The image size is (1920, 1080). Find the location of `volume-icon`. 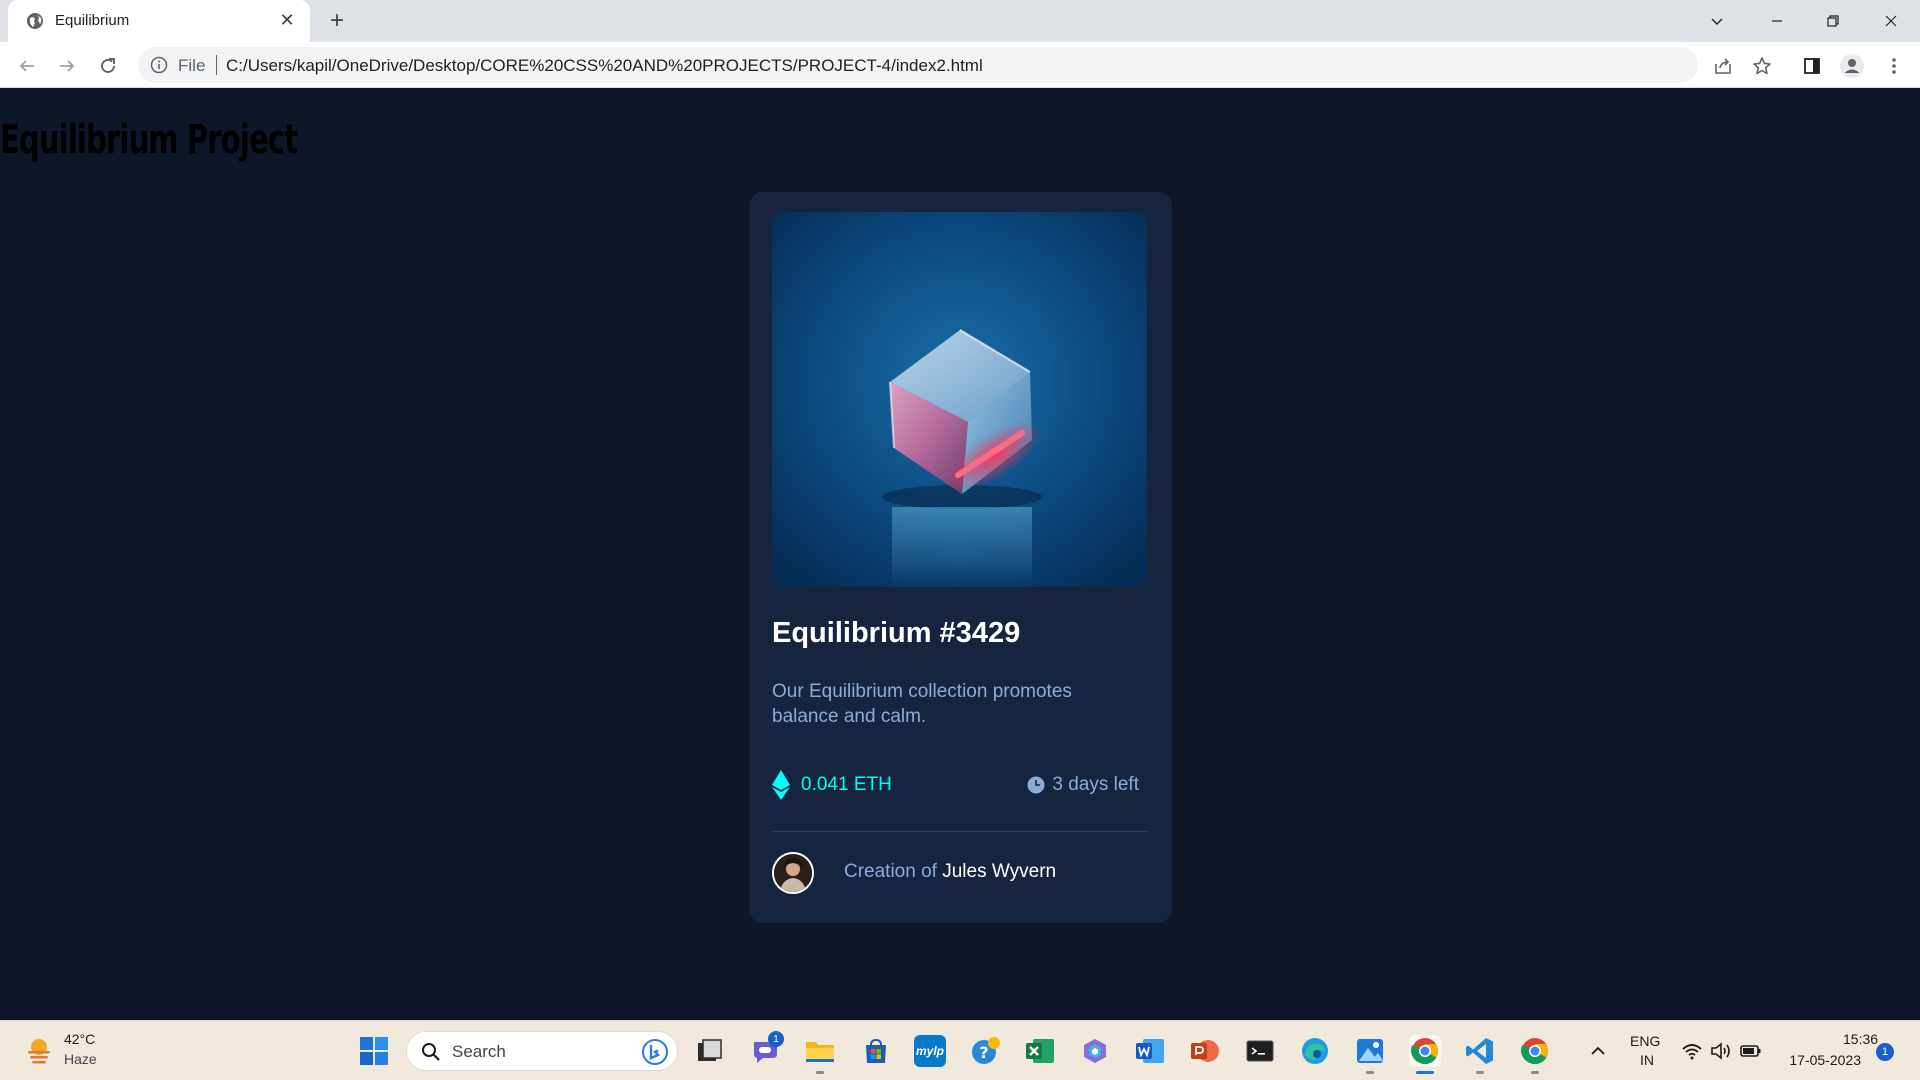

volume-icon is located at coordinates (1721, 1051).